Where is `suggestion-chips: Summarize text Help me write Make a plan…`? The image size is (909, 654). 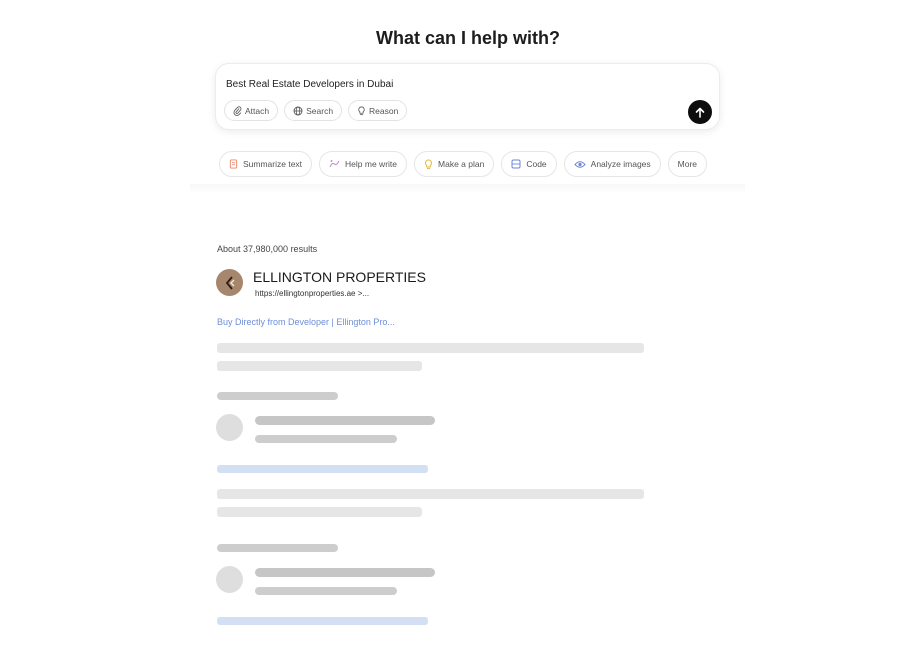 suggestion-chips: Summarize text Help me write Make a plan… is located at coordinates (463, 164).